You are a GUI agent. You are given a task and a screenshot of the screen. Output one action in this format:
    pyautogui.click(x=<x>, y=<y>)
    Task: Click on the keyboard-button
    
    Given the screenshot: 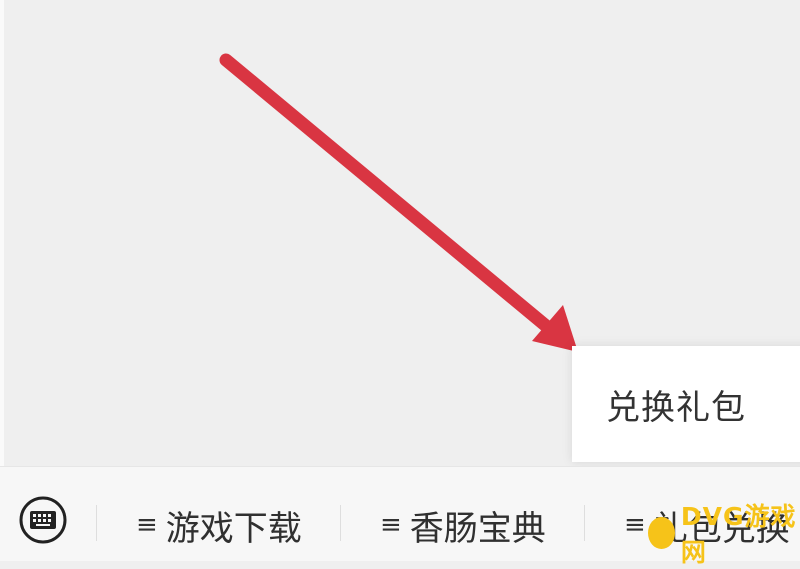 What is the action you would take?
    pyautogui.click(x=43, y=520)
    